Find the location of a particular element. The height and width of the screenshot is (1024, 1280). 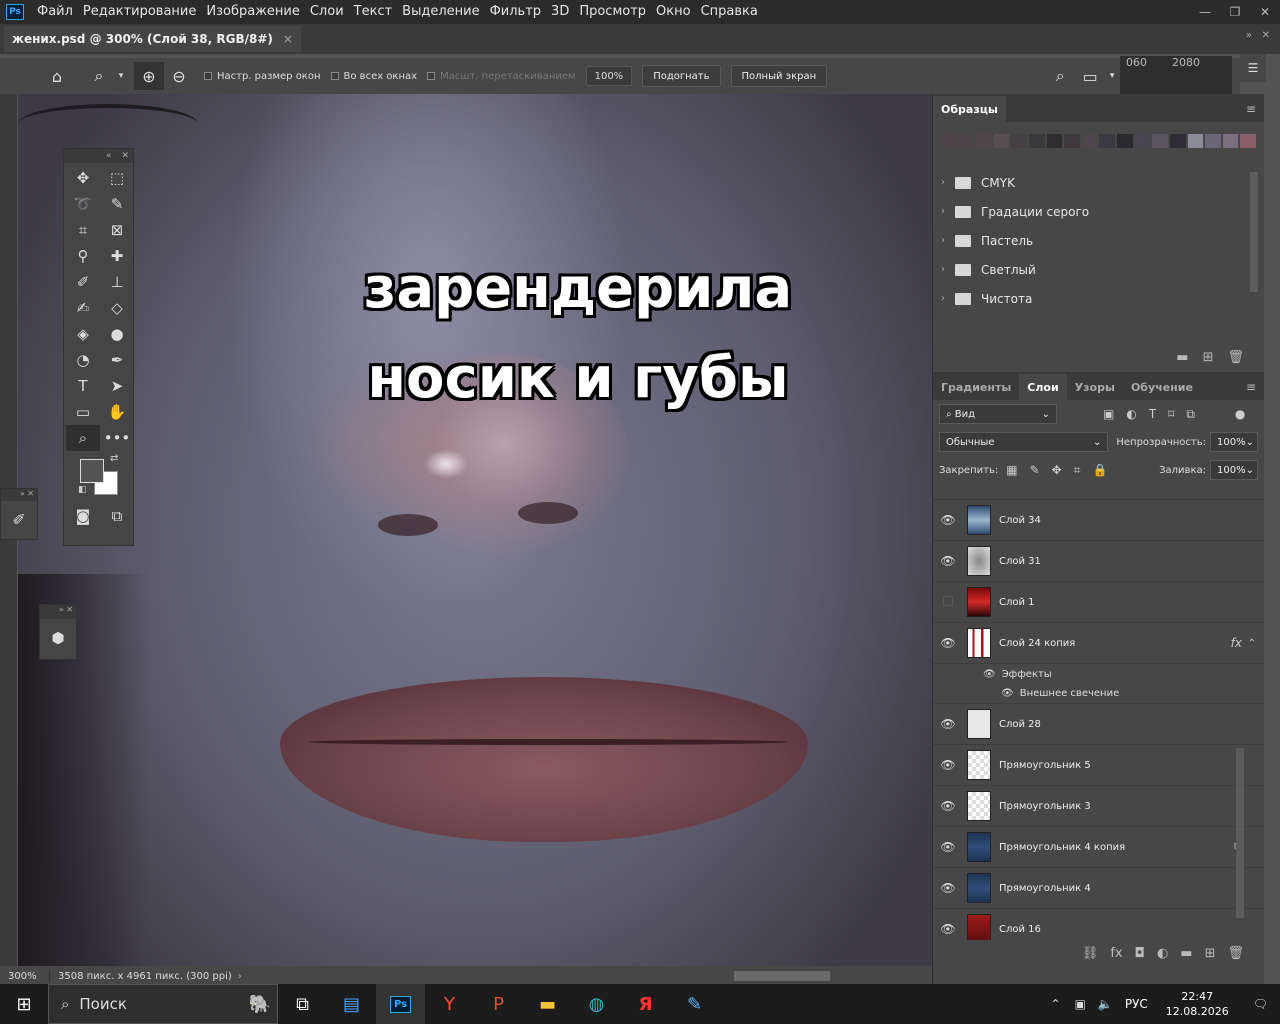

zoom-tool-icon: ⌕ is located at coordinates (83, 438).